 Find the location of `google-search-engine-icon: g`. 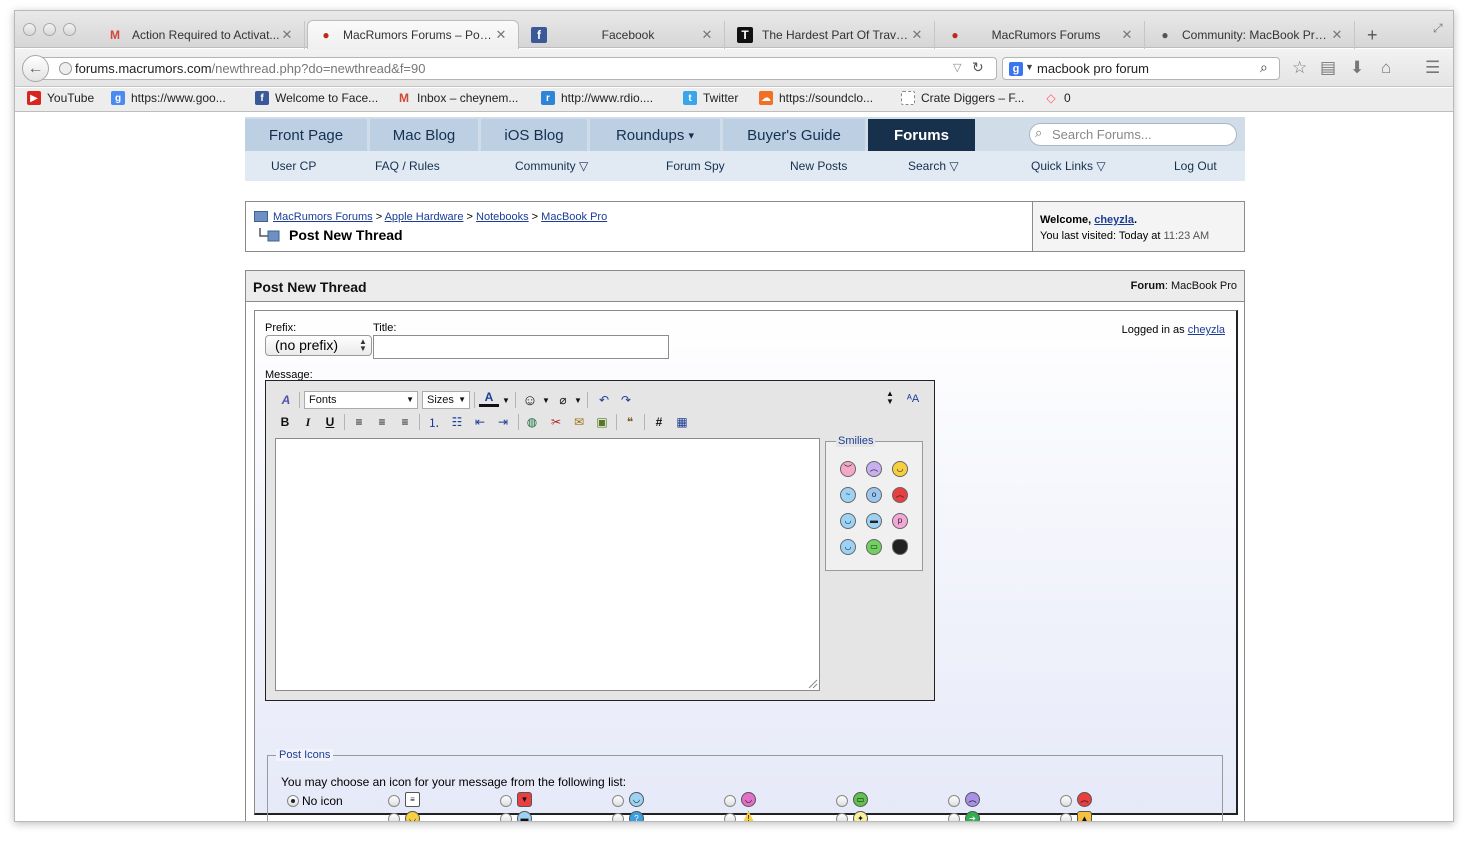

google-search-engine-icon: g is located at coordinates (1016, 69).